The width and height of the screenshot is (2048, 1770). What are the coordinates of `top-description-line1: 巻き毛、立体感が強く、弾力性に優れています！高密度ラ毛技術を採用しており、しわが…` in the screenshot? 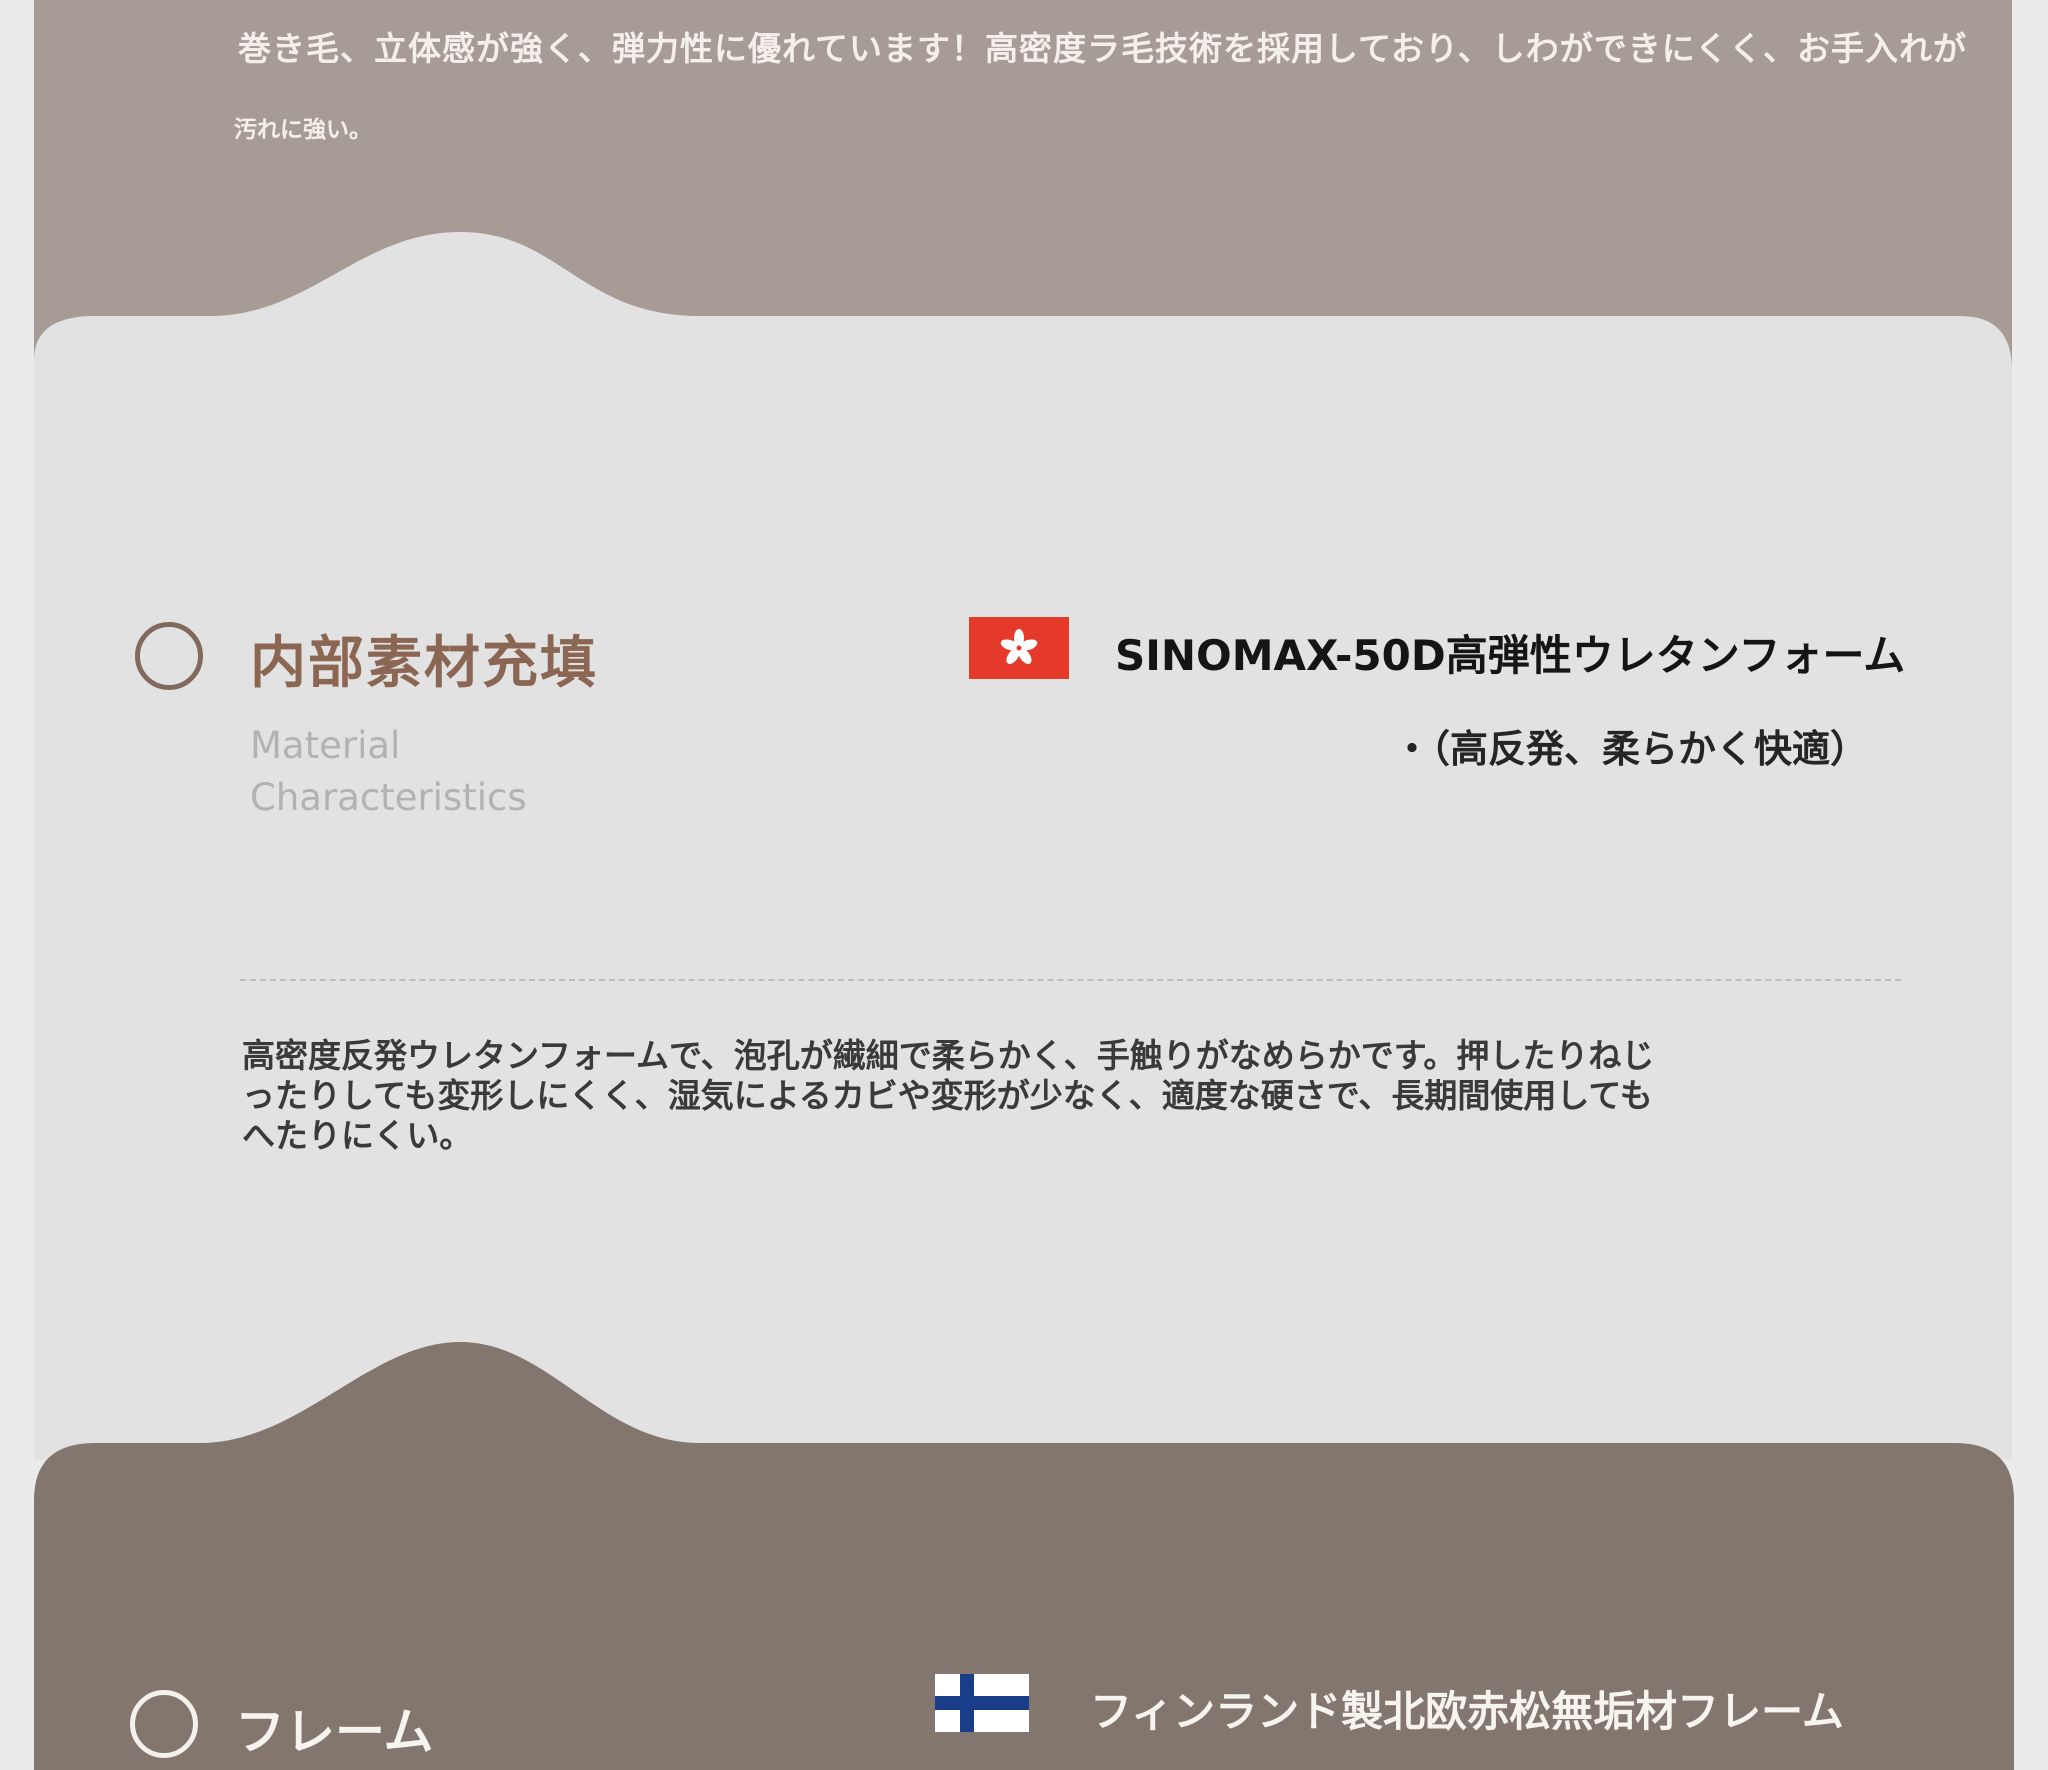 It's located at (1103, 48).